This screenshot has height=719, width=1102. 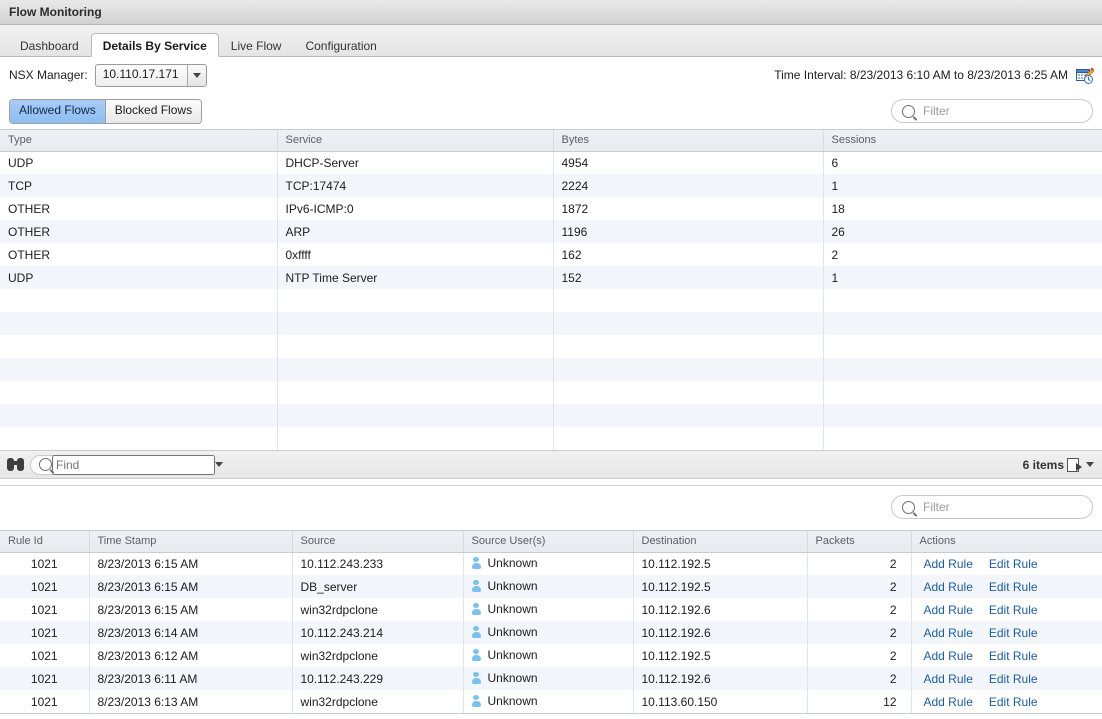 What do you see at coordinates (415, 231) in the screenshot?
I see `cell-service: ARP` at bounding box center [415, 231].